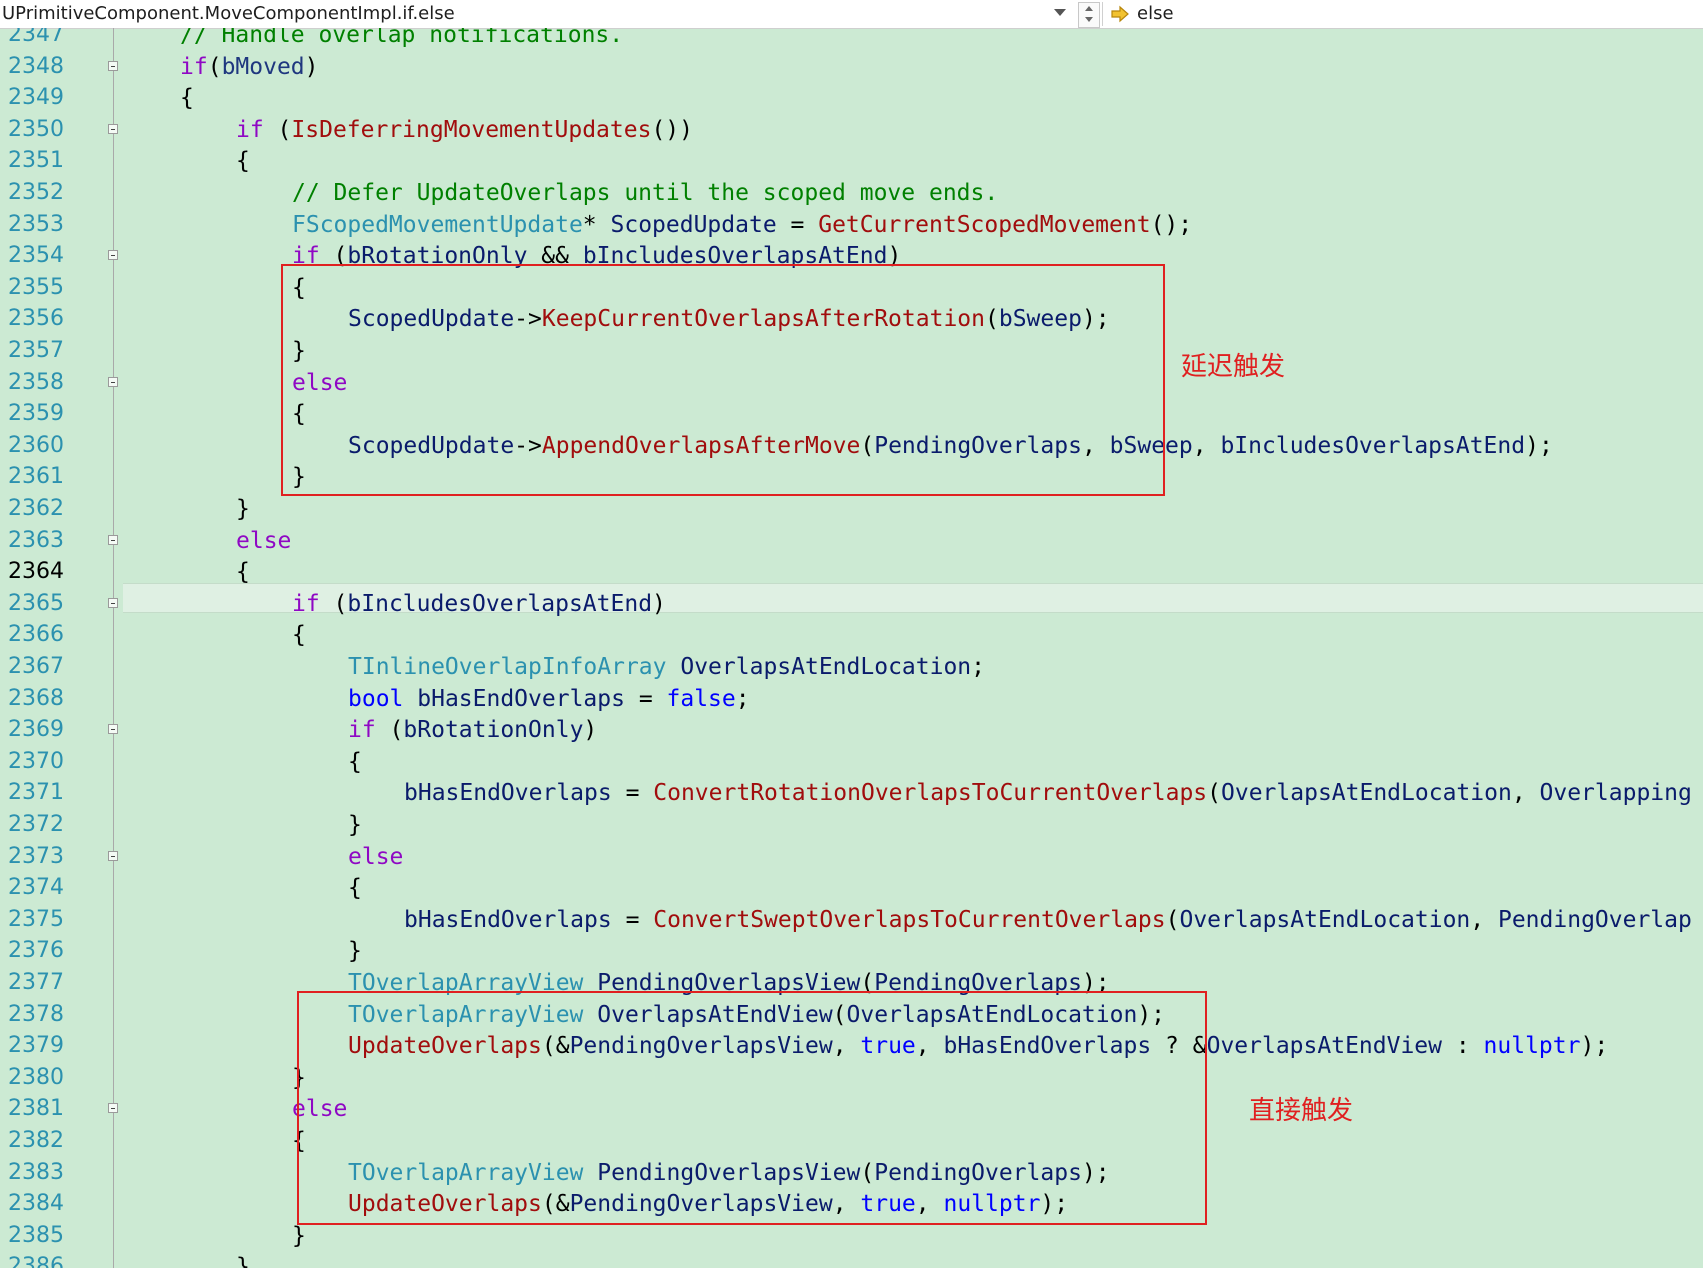 The width and height of the screenshot is (1703, 1268). I want to click on code-token: Overlapping, so click(1615, 793).